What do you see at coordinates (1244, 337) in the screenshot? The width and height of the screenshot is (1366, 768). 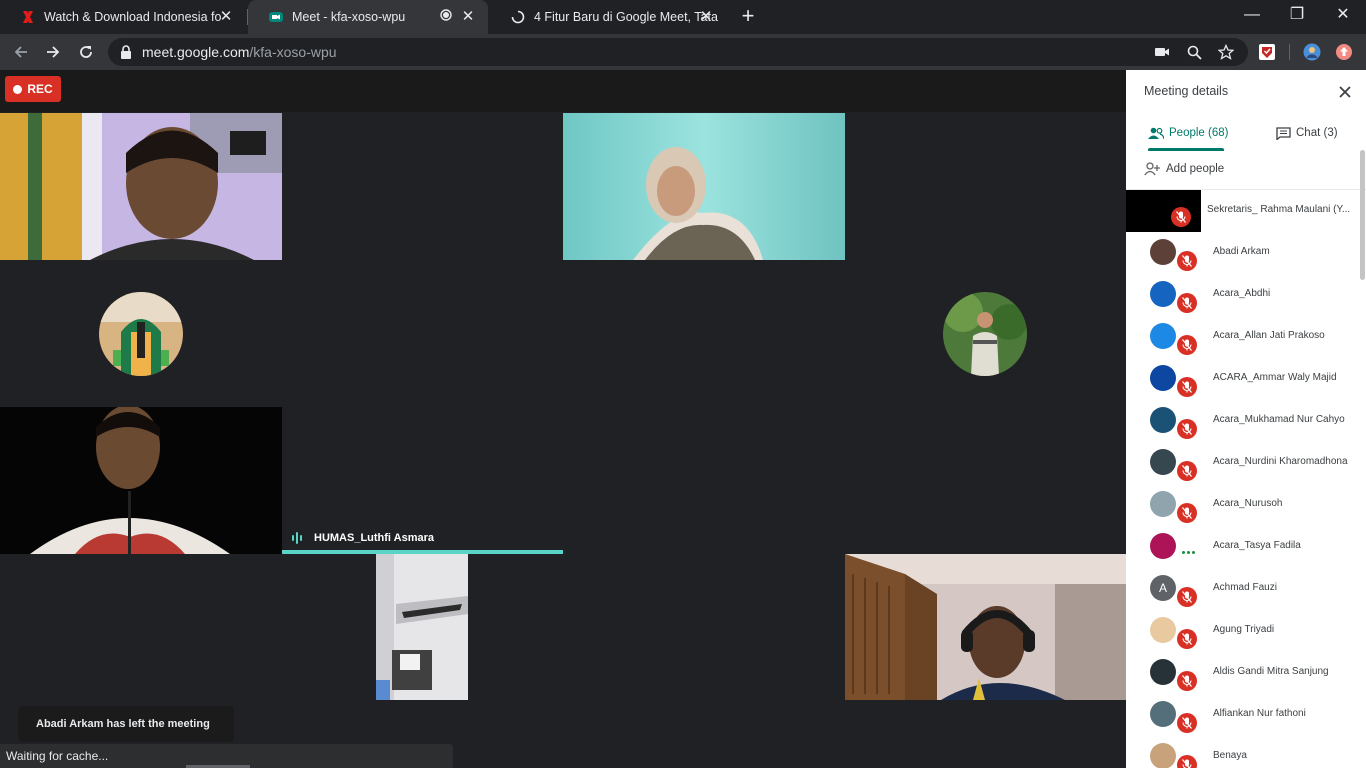 I see `participant-row: Acara_Allan Jati Prakoso` at bounding box center [1244, 337].